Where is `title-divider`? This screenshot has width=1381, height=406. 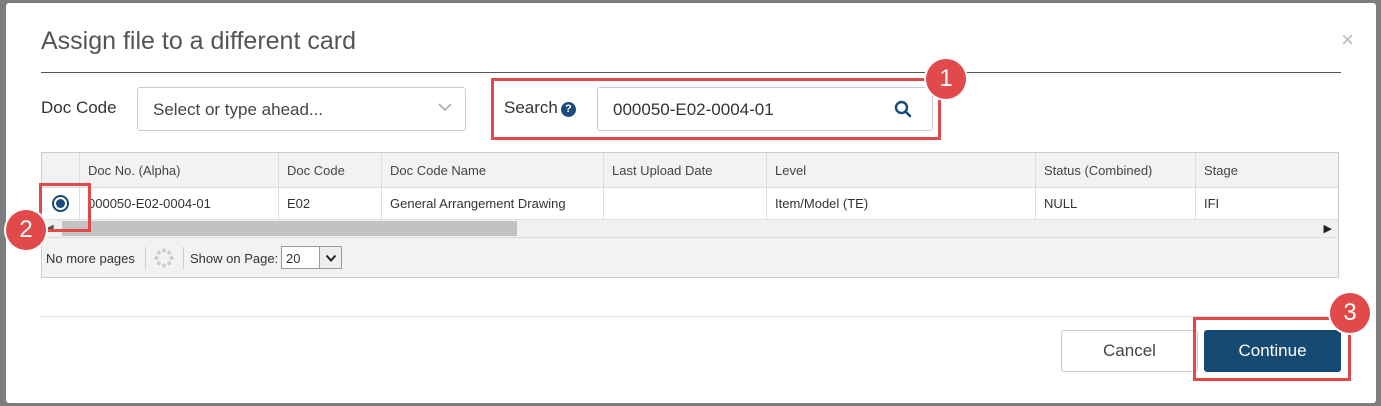 title-divider is located at coordinates (691, 72).